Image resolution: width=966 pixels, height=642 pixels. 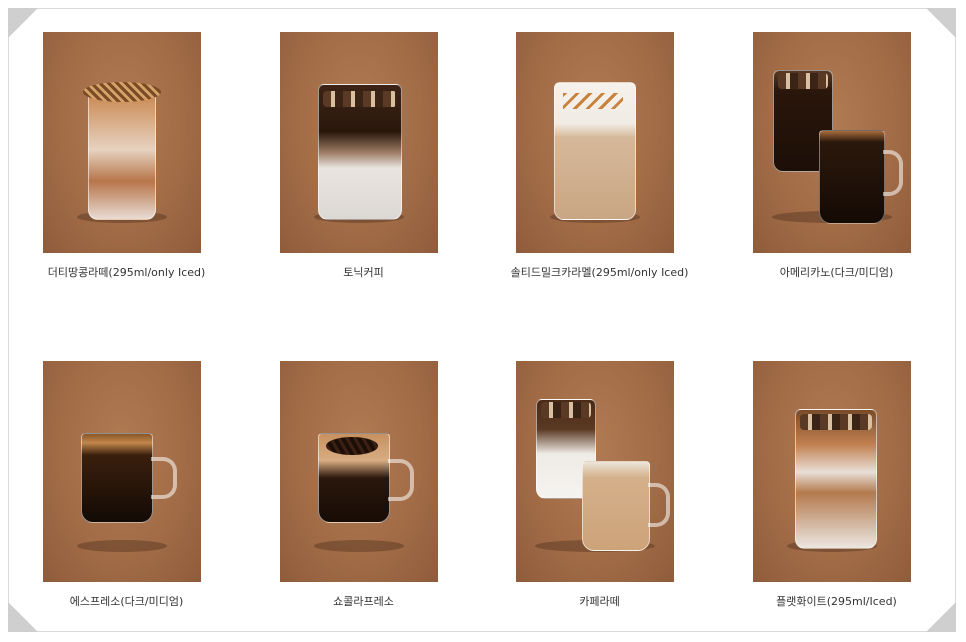 What do you see at coordinates (363, 601) in the screenshot?
I see `drink-name: 쇼콜라프레소` at bounding box center [363, 601].